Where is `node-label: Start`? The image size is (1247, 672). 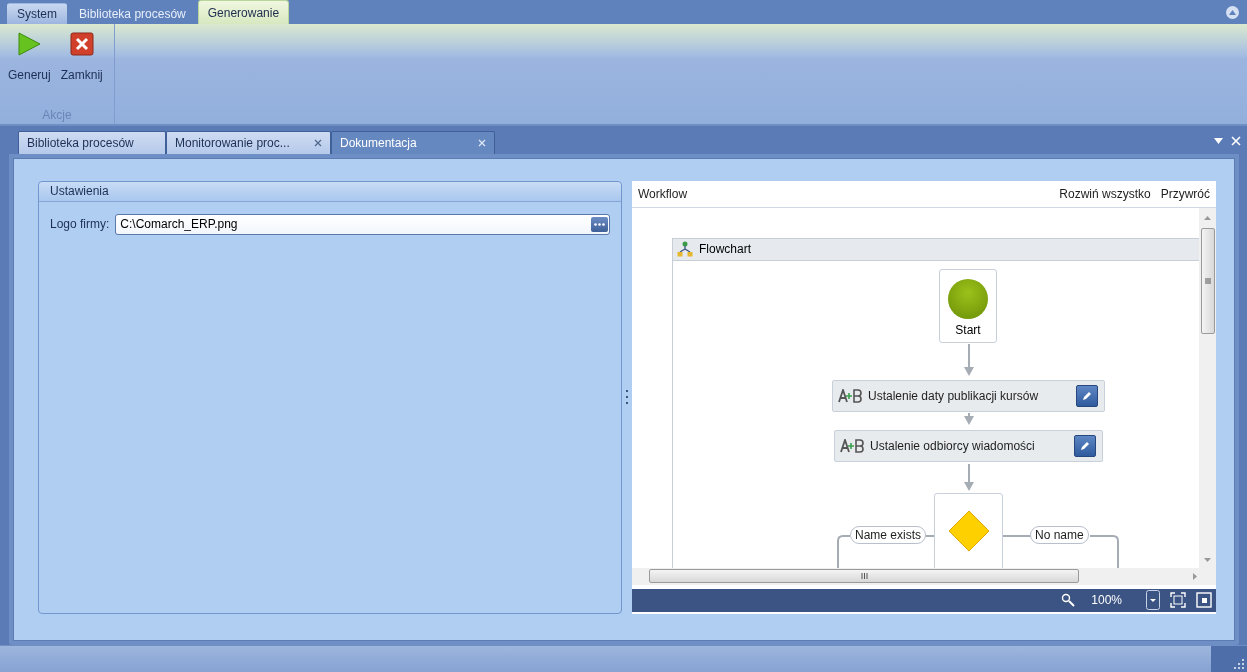 node-label: Start is located at coordinates (968, 329).